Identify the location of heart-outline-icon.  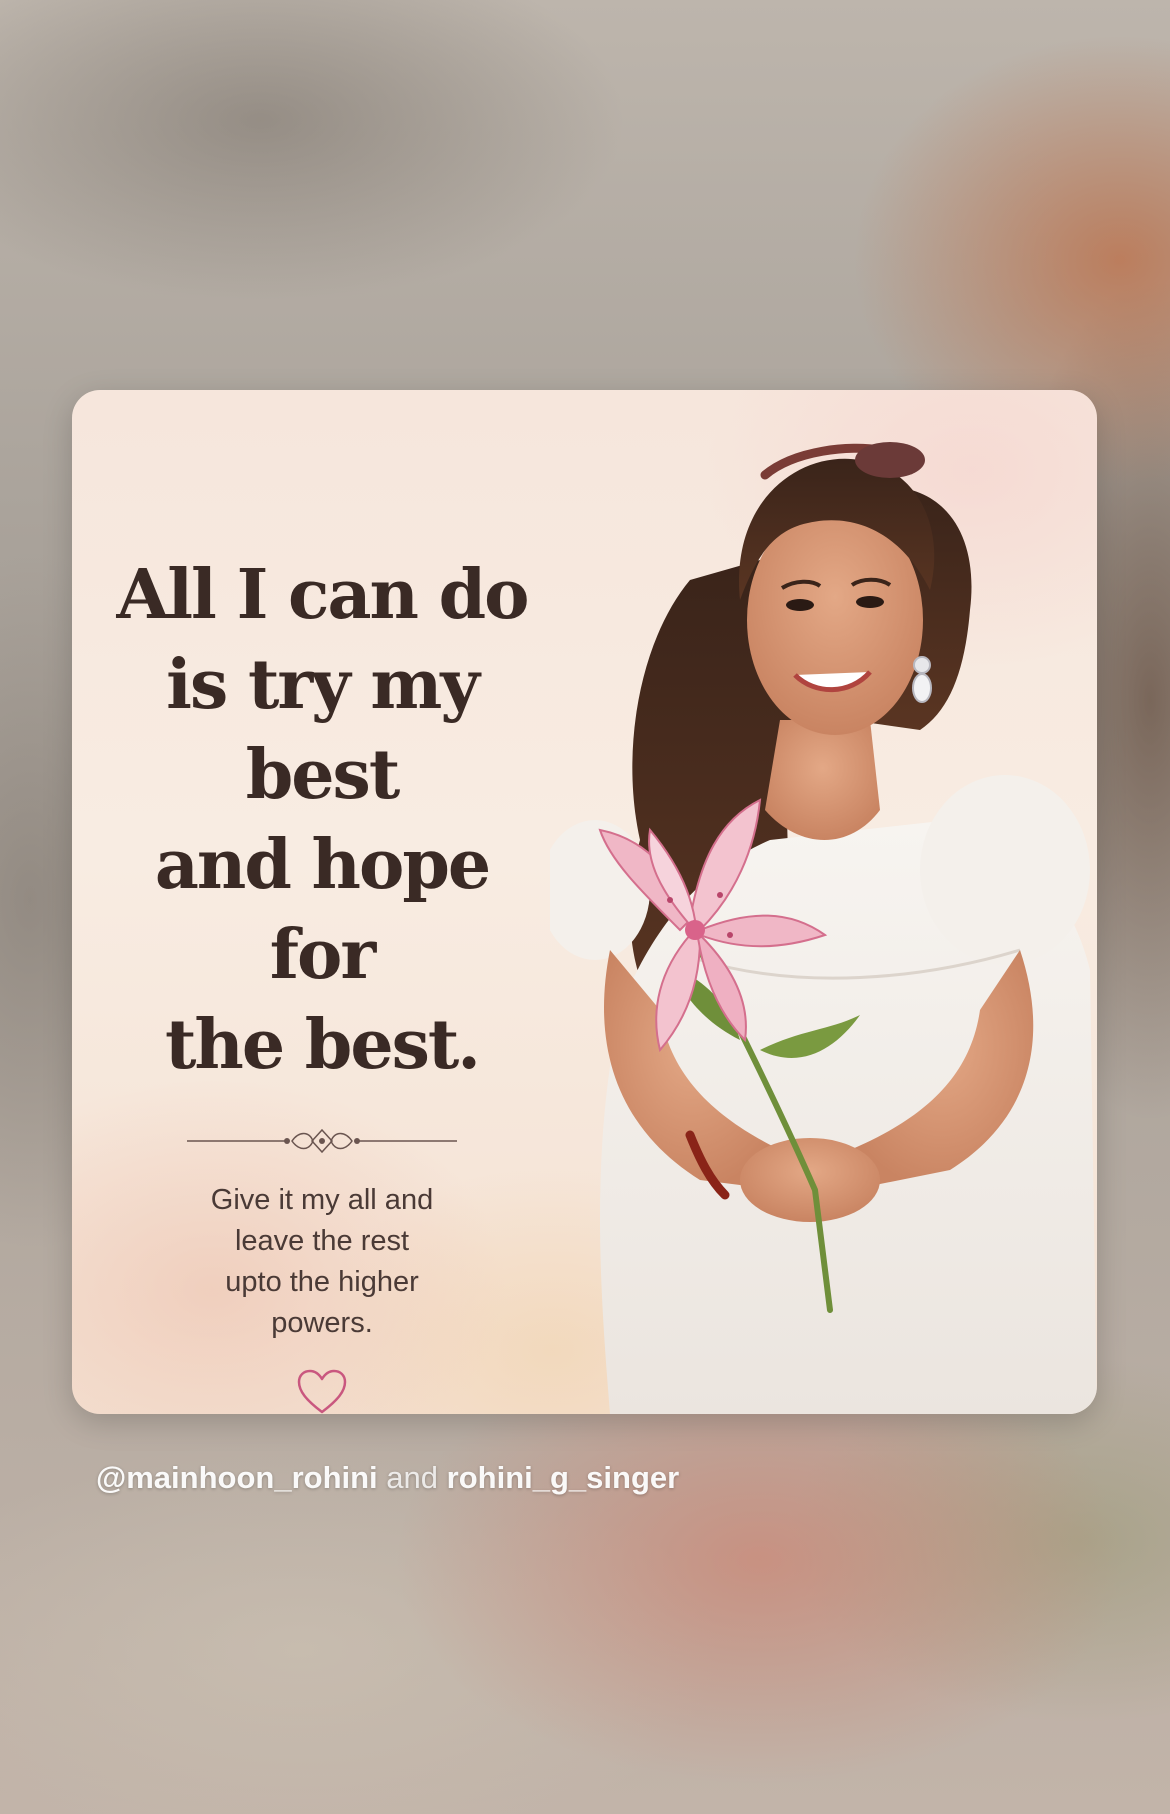
(322, 1391).